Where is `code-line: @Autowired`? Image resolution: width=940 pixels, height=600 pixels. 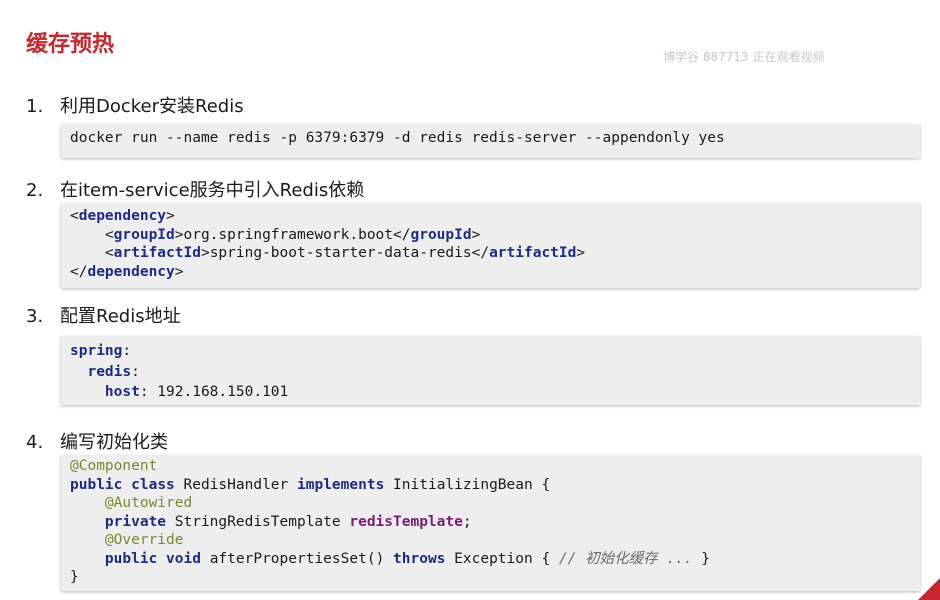 code-line: @Autowired is located at coordinates (148, 503).